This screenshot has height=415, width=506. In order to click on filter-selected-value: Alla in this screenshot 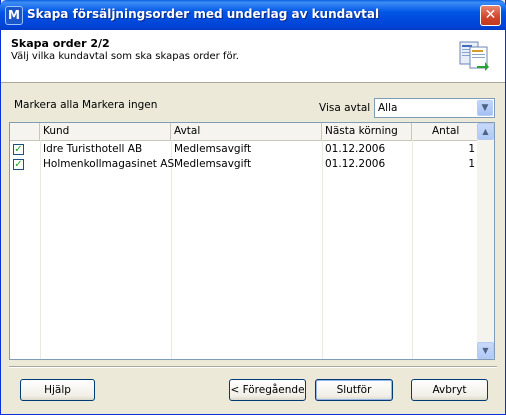, I will do `click(388, 108)`.